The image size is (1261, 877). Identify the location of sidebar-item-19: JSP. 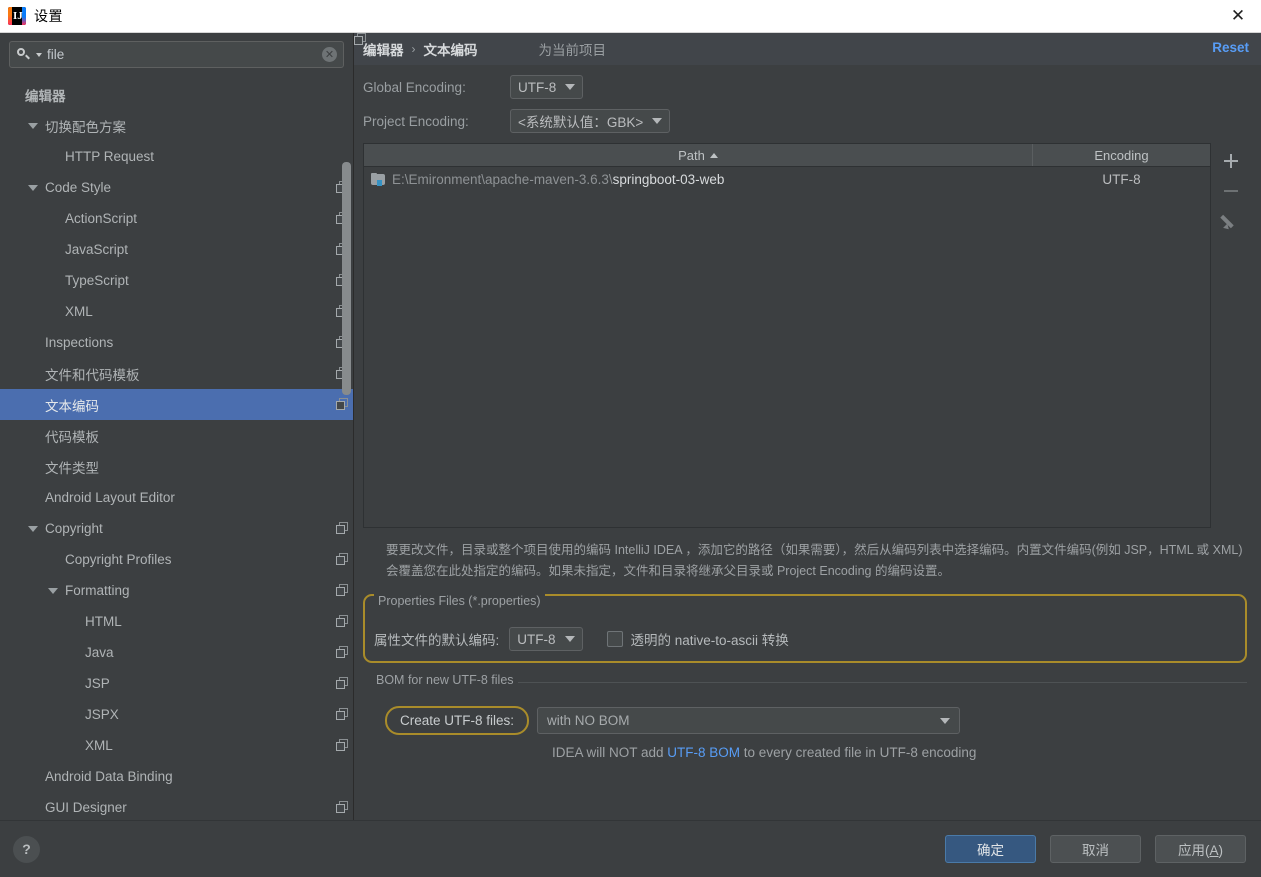
(176, 683).